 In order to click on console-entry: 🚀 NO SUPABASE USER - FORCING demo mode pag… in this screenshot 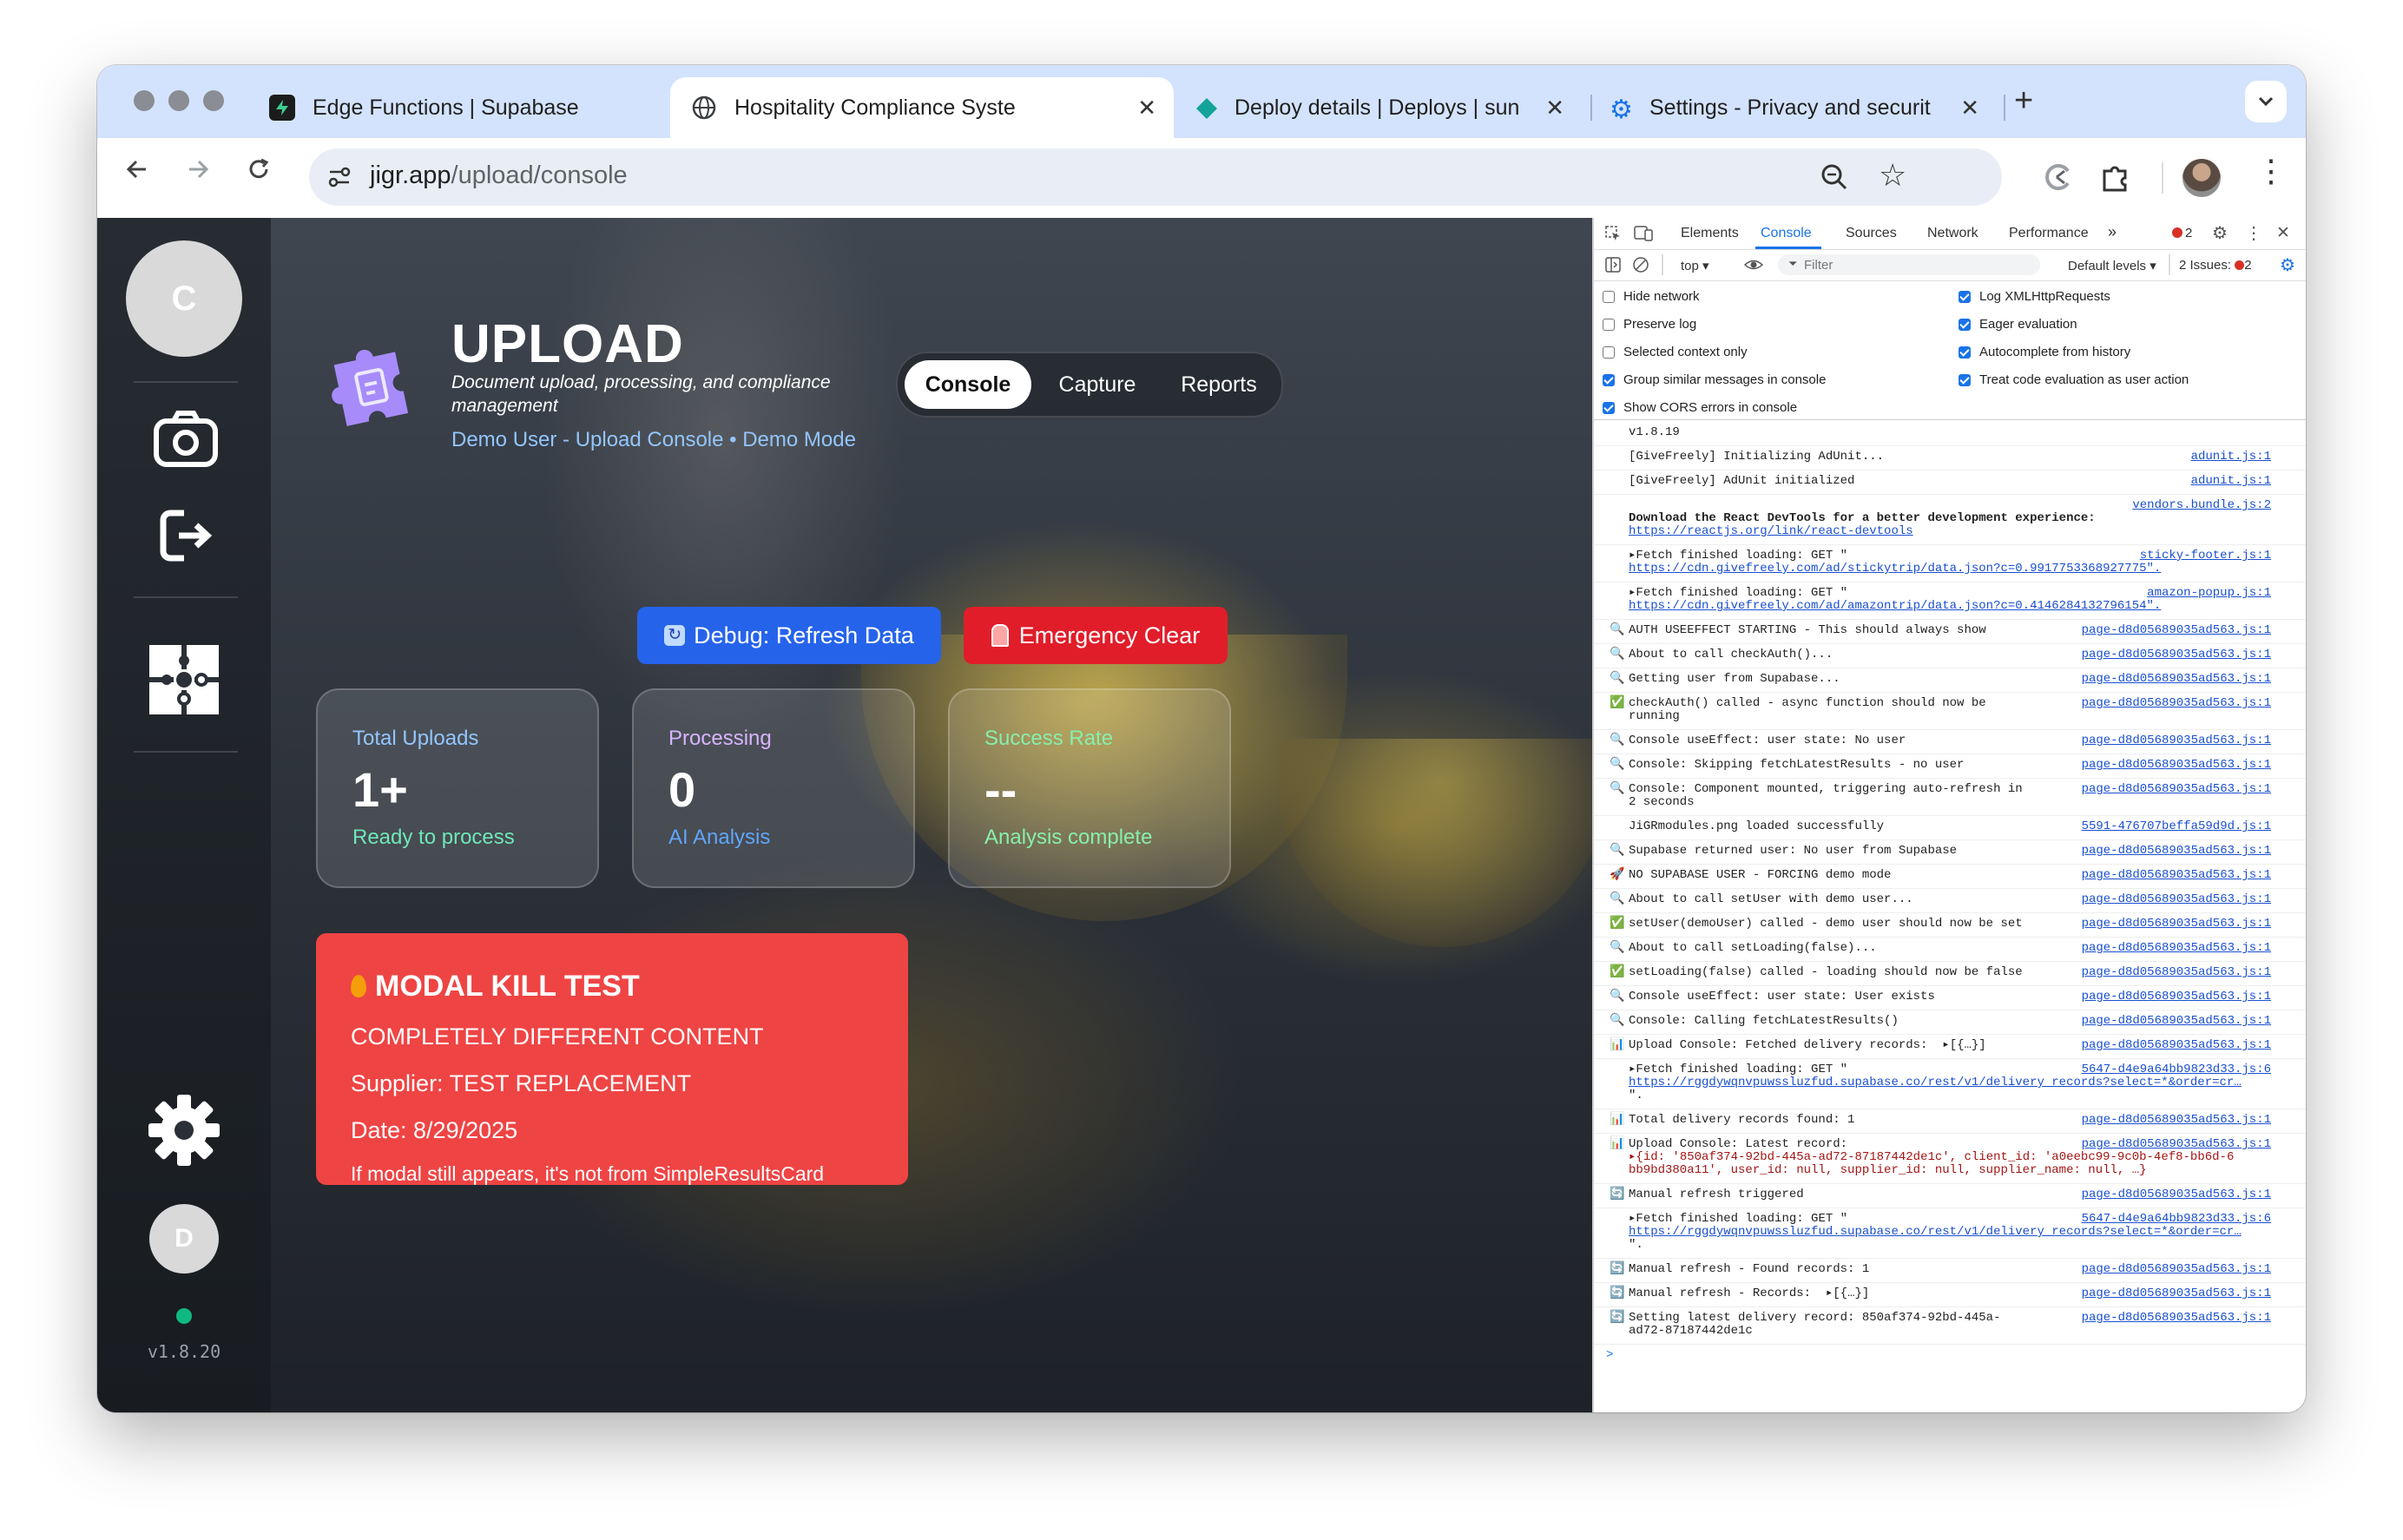, I will do `click(1950, 877)`.